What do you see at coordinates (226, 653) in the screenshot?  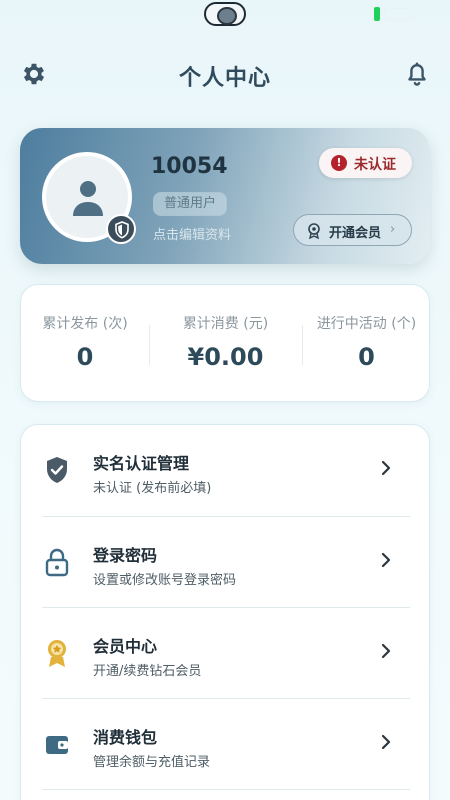 I see `menu-item-membership-center: 会员中心 开通/续费钻石会员` at bounding box center [226, 653].